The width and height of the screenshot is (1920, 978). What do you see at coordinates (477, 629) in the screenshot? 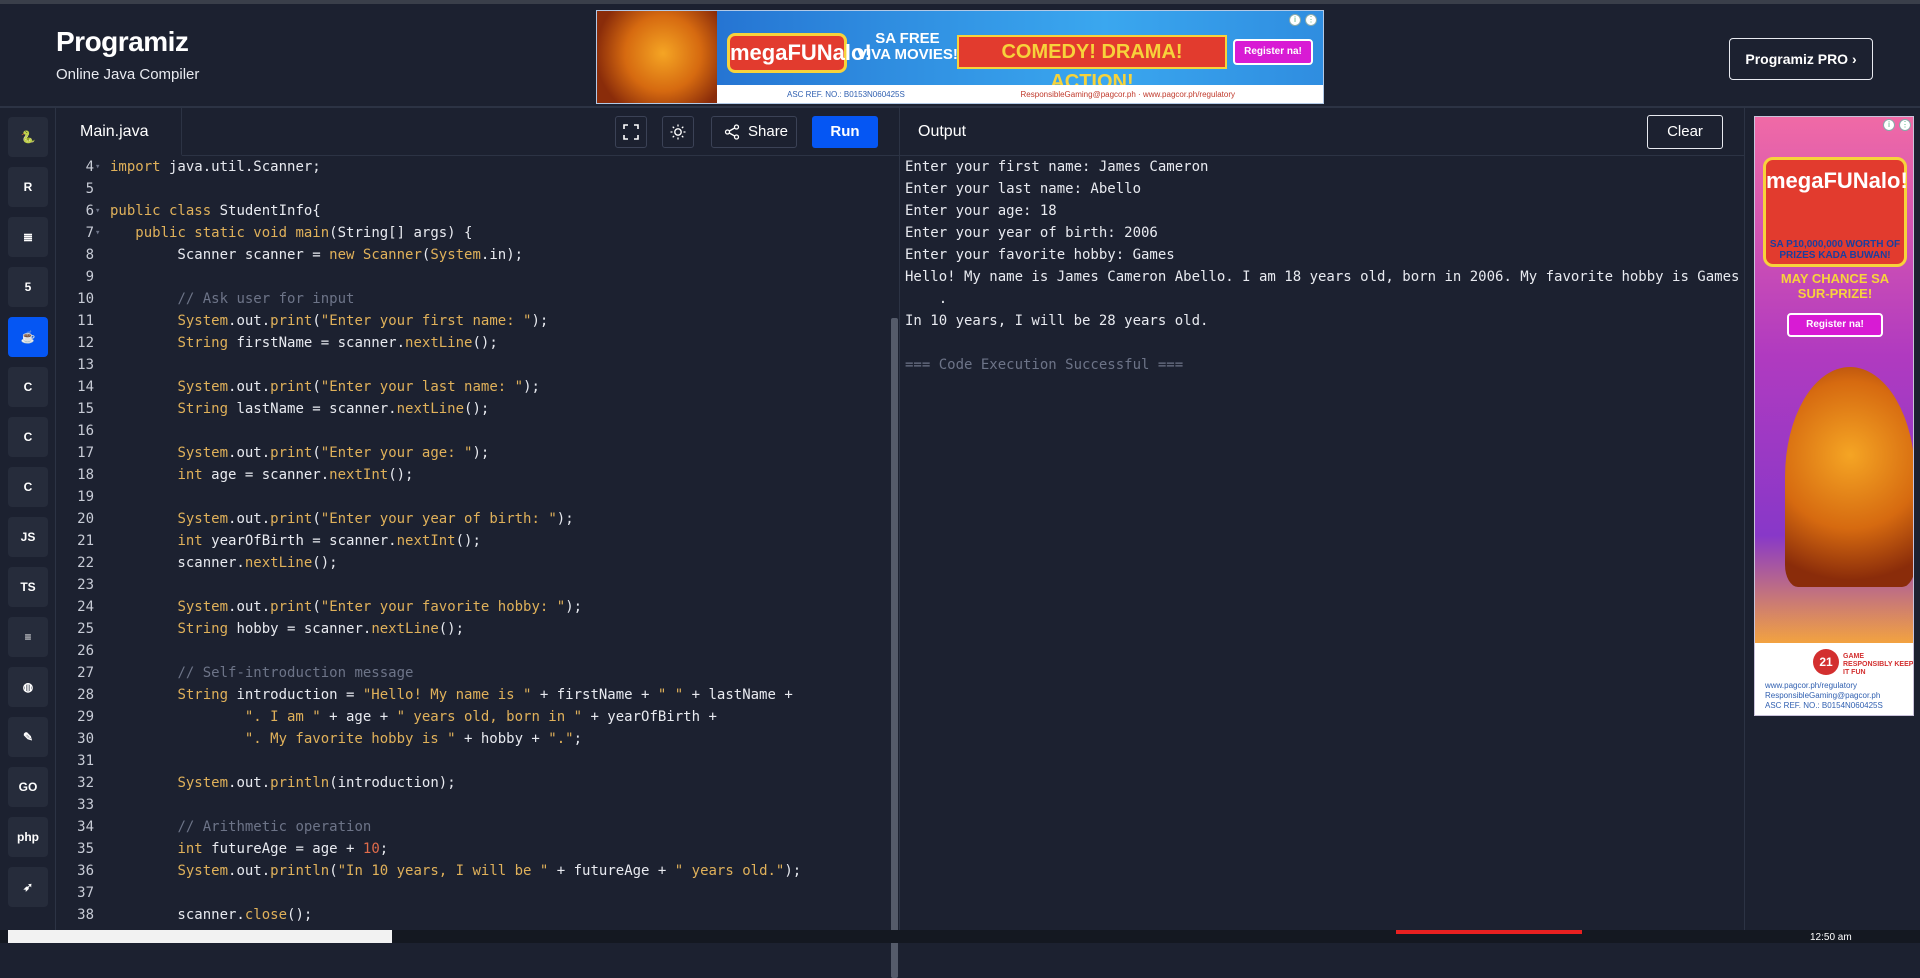
I see `code-line: 25 String hobby = scanner.nextLine();` at bounding box center [477, 629].